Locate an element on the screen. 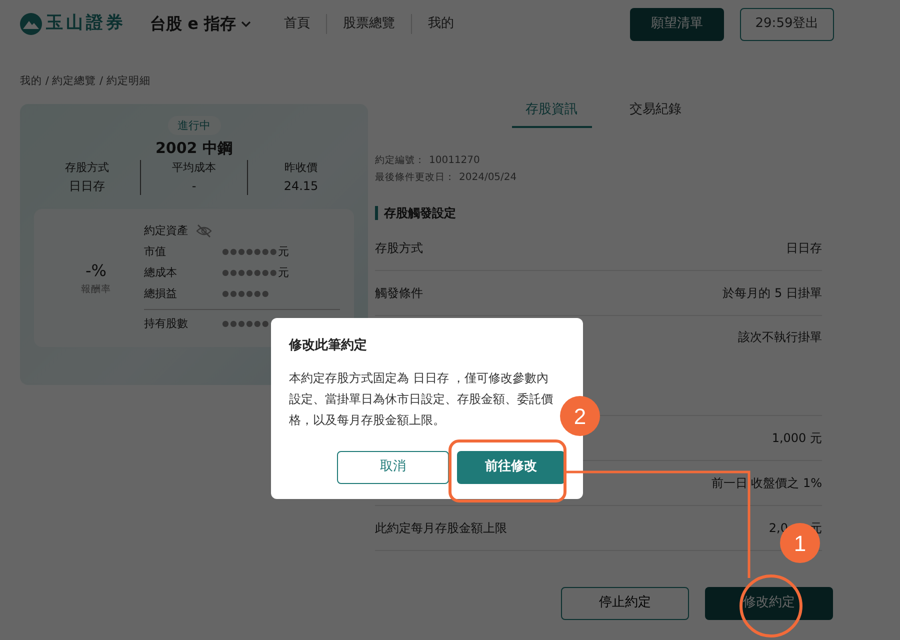  section-title: 存股觸發設定 is located at coordinates (420, 213).